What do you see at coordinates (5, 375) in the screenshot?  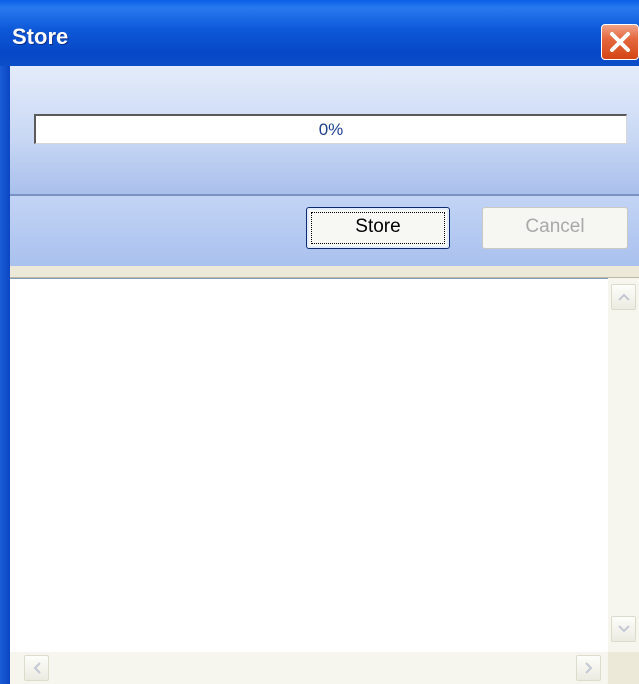 I see `window-frame` at bounding box center [5, 375].